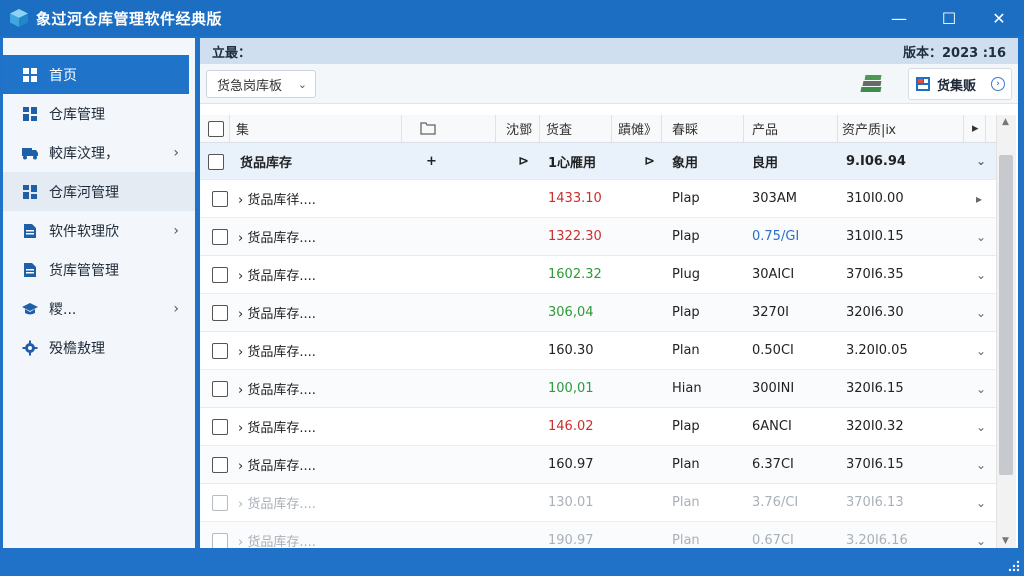 The height and width of the screenshot is (576, 1024). I want to click on document-icon, so click(30, 231).